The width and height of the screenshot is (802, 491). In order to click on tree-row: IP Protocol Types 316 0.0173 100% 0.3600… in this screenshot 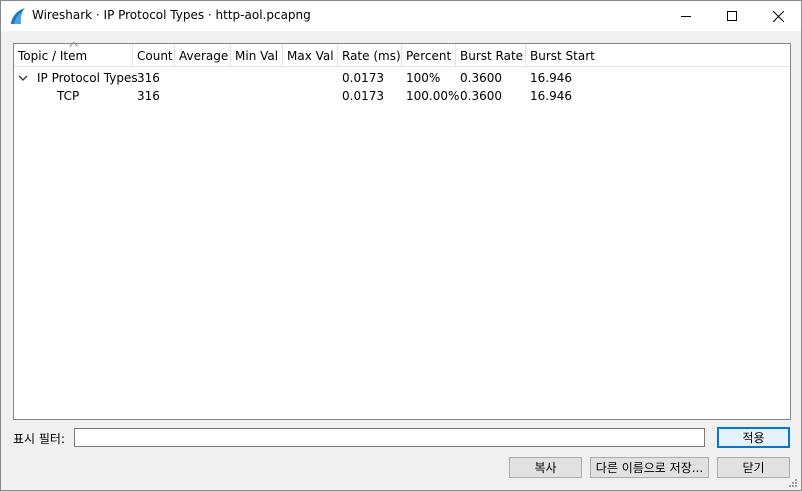, I will do `click(402, 78)`.